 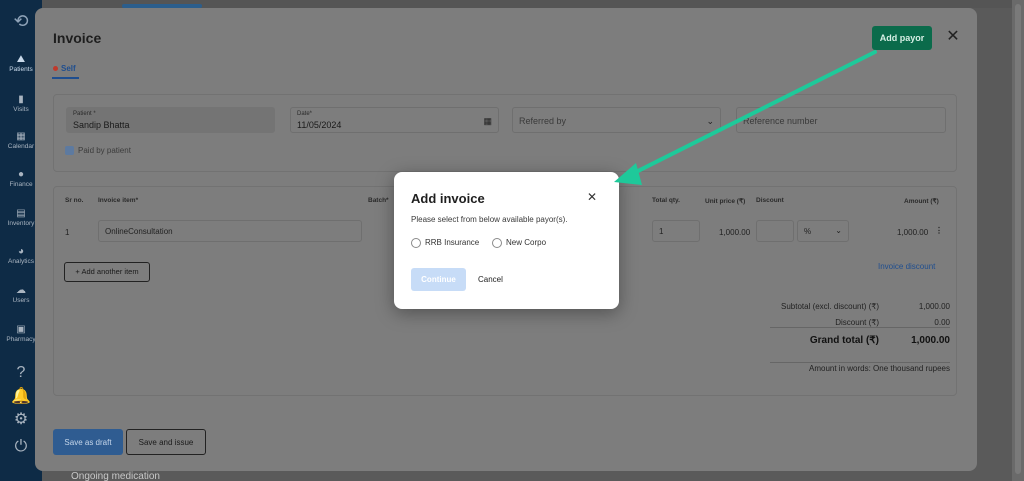 What do you see at coordinates (170, 120) in the screenshot?
I see `patient-field: Patient * Sandip Bhatta` at bounding box center [170, 120].